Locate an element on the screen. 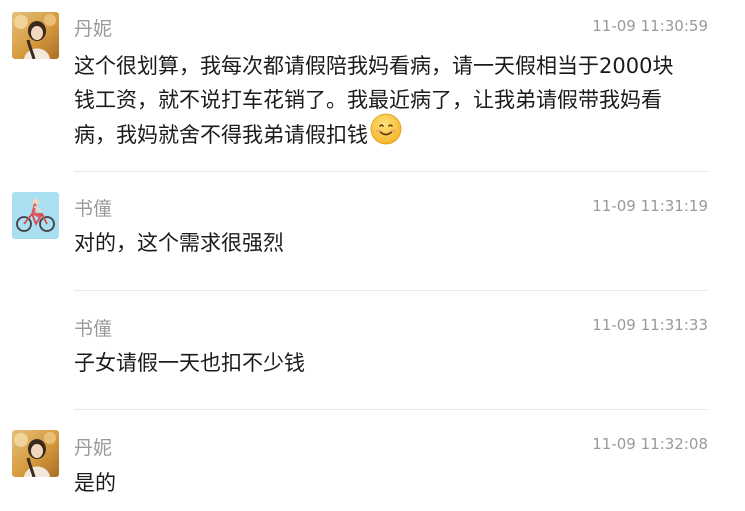  comment-text: 子女请假一天也扣不少钱 is located at coordinates (189, 363).